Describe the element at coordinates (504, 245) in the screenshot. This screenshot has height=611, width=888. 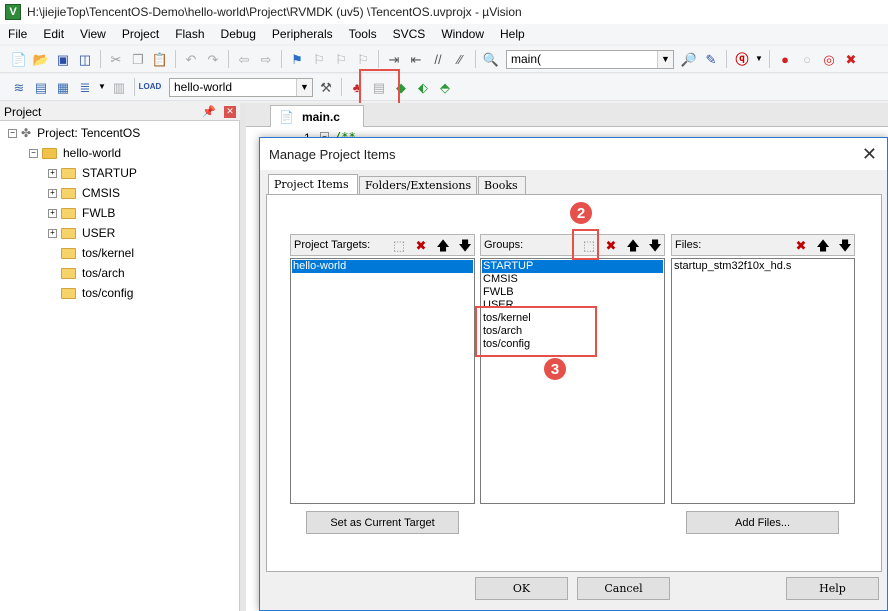
I see `groups-label: Groups:` at that location.